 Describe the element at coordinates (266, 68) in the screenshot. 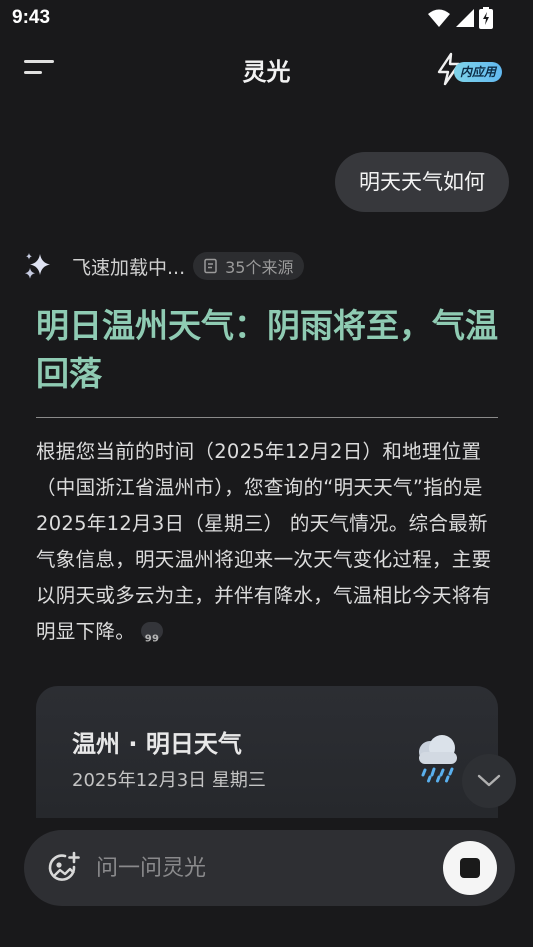

I see `top-nav: 灵光 内应用` at that location.